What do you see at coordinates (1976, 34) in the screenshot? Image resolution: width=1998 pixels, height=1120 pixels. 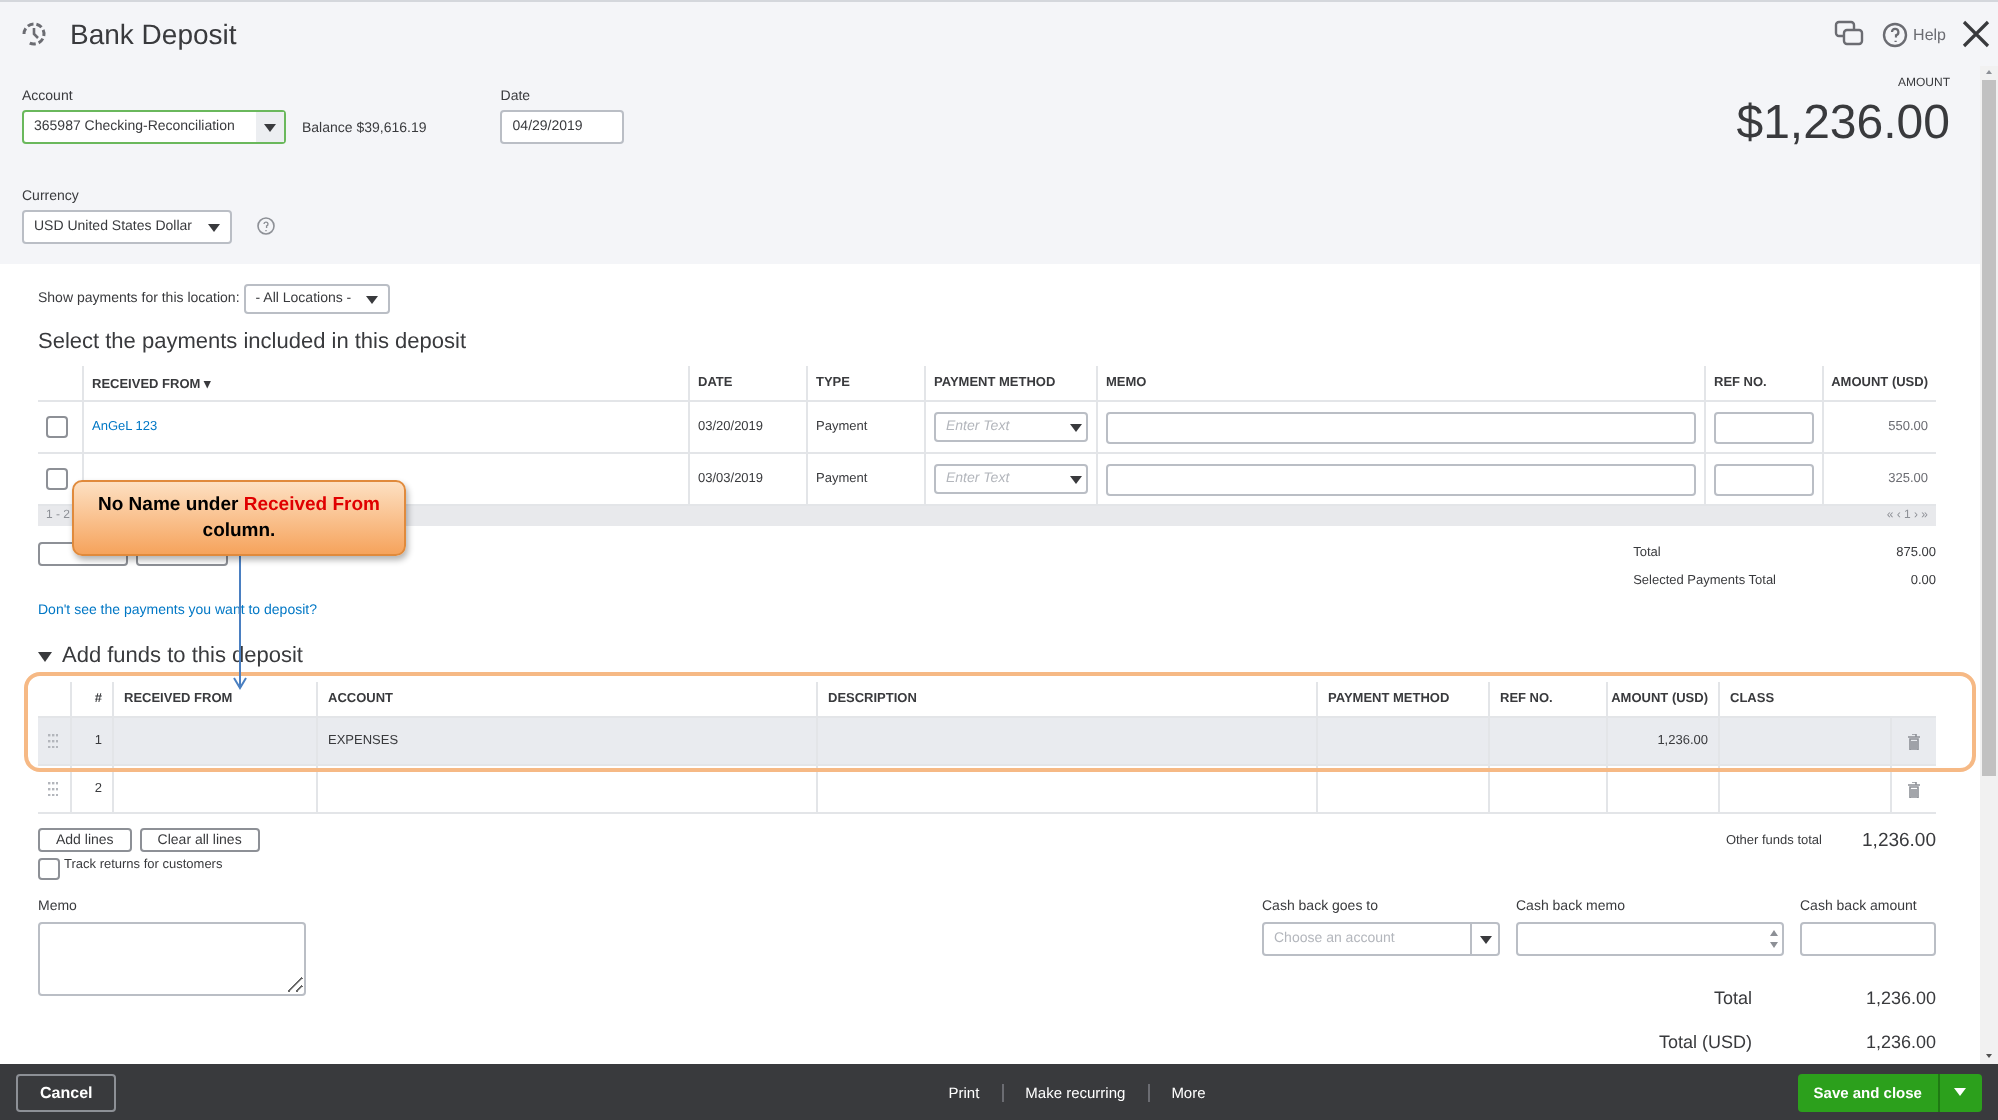 I see `close-icon` at bounding box center [1976, 34].